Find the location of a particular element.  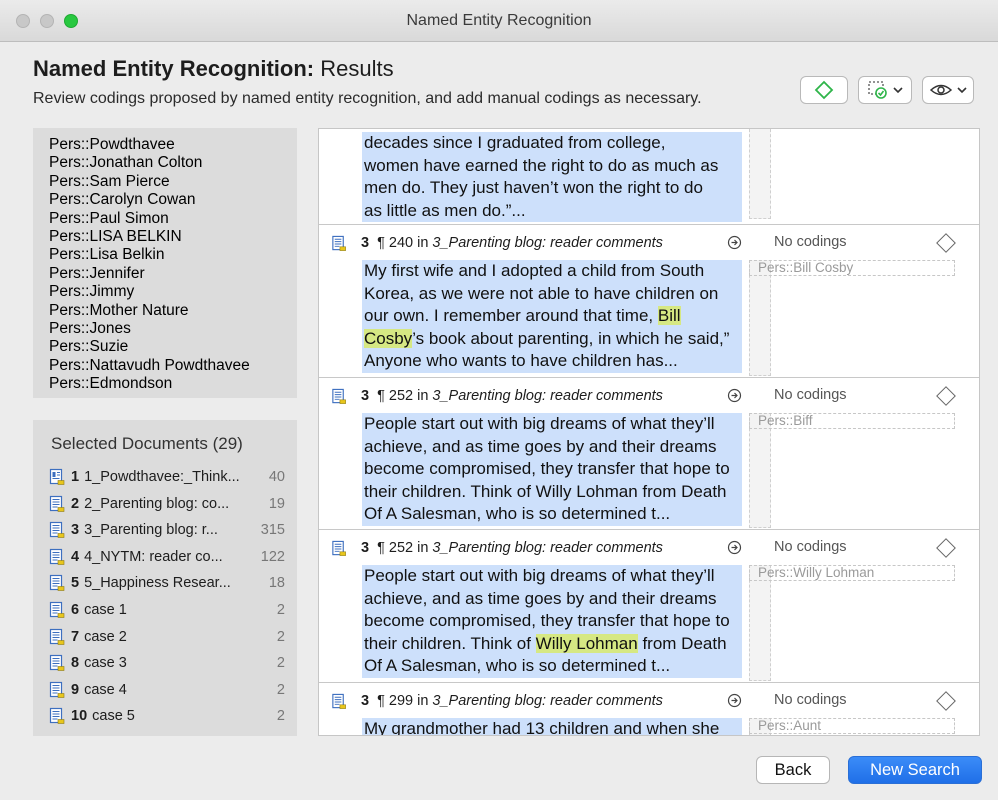

document-number: 6 is located at coordinates (75, 610).